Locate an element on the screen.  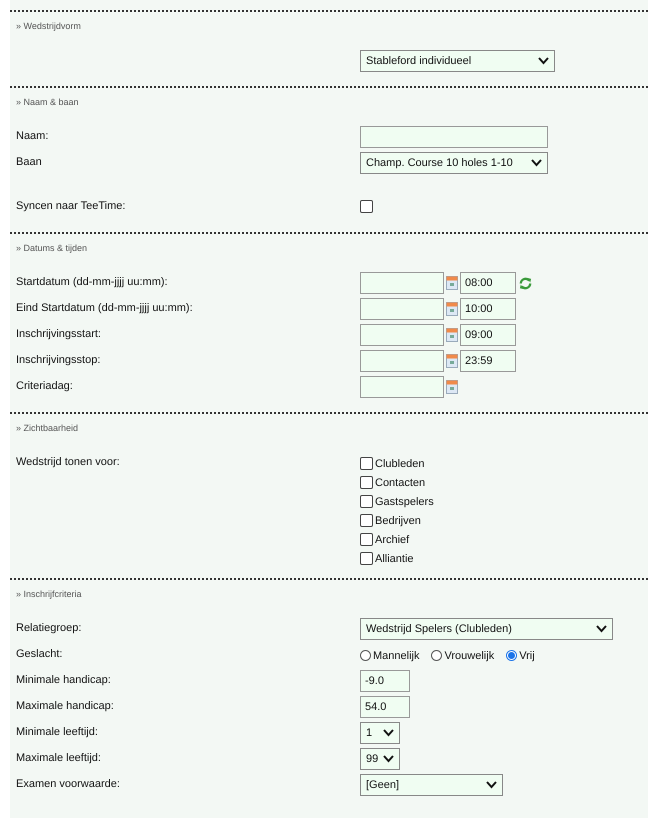
dropdown: Champ. Course 10 holes 1-10 is located at coordinates (454, 163).